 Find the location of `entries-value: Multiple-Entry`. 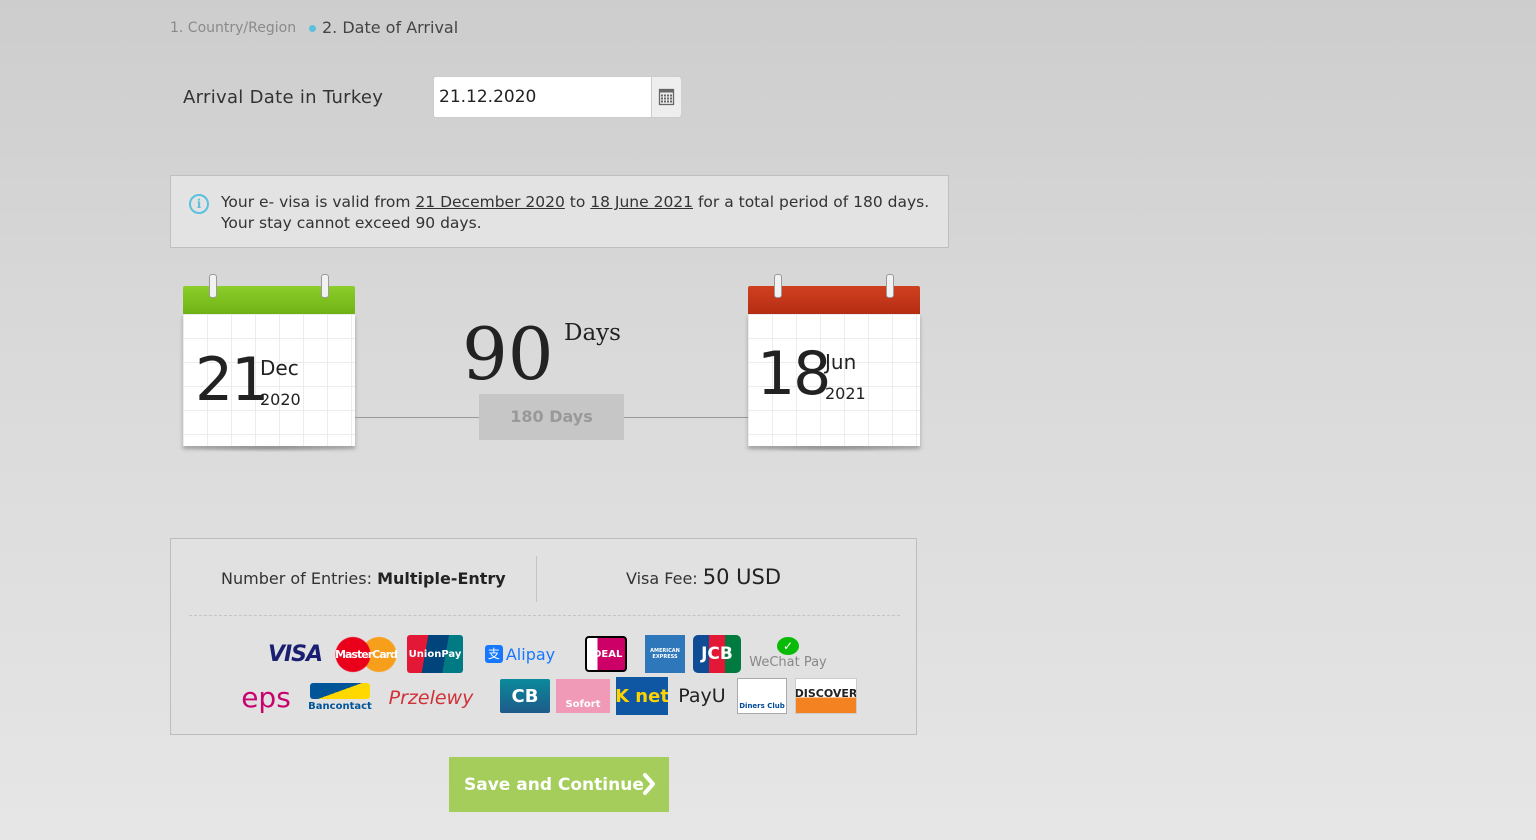

entries-value: Multiple-Entry is located at coordinates (441, 578).